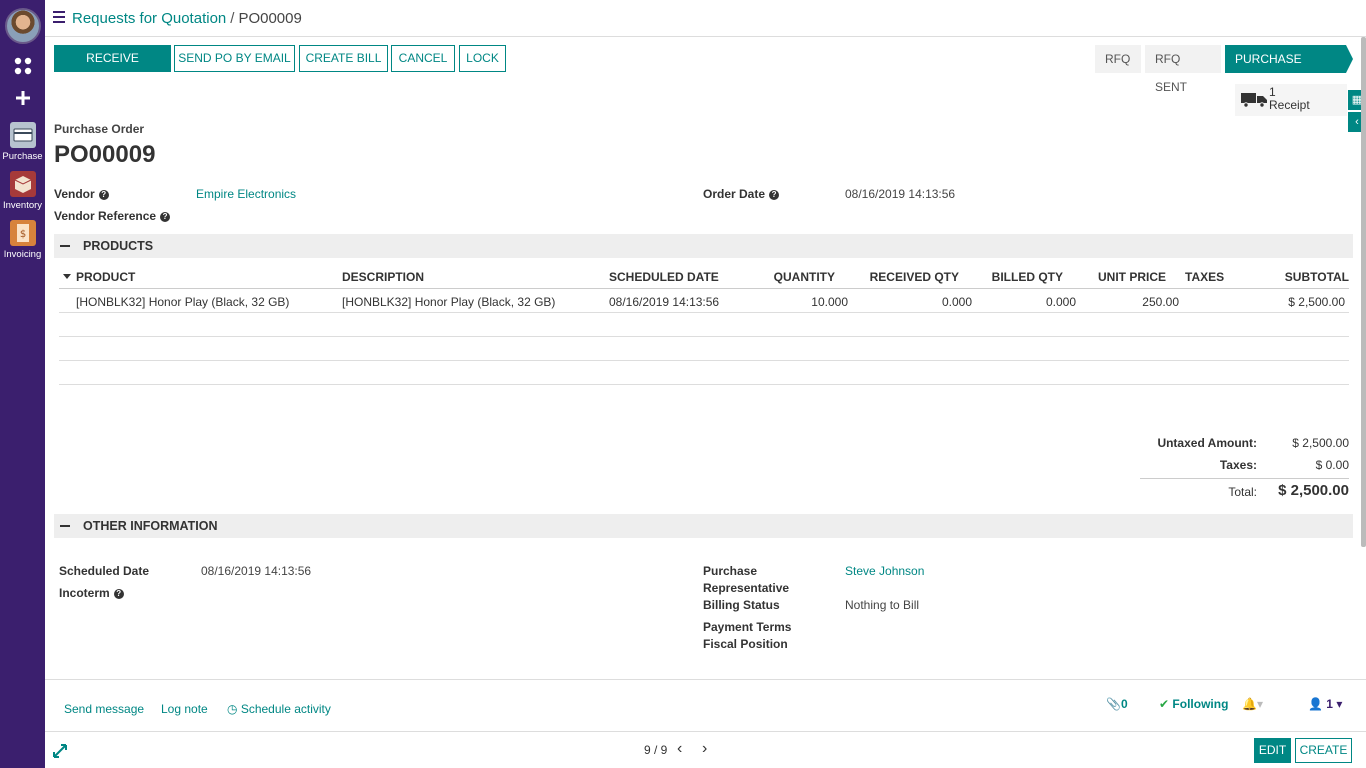 The image size is (1366, 768). Describe the element at coordinates (703, 246) in the screenshot. I see `products-section-header: PRODUCTS` at that location.